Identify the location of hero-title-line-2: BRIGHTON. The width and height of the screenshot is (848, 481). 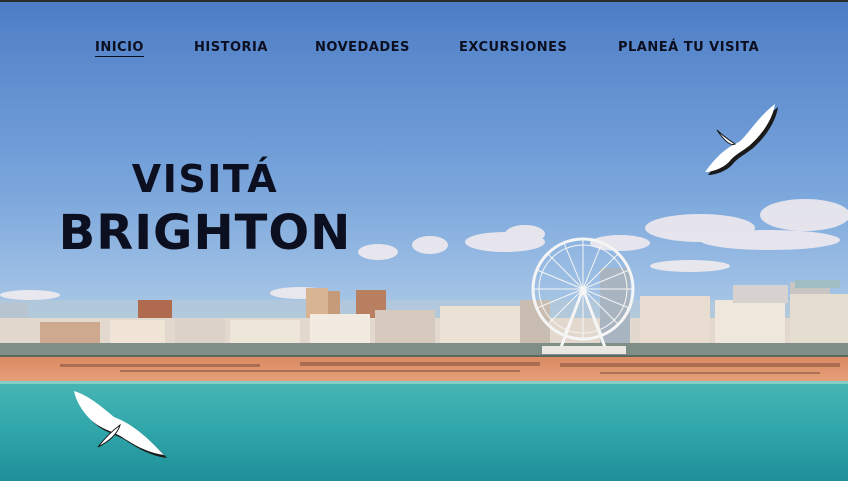
(205, 233).